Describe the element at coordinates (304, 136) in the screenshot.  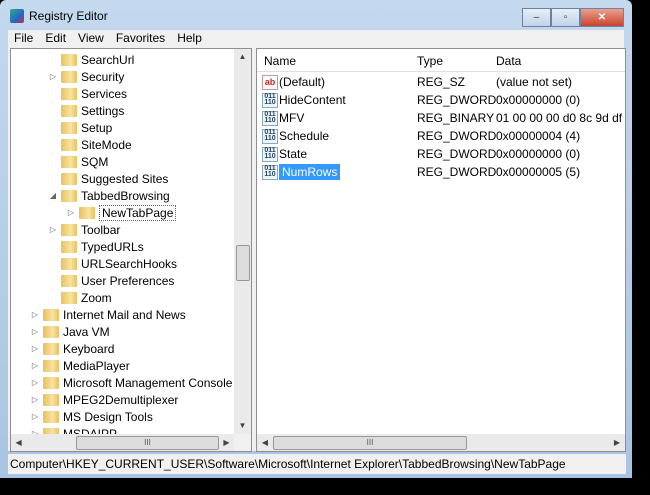
I see `value-name: Schedule` at that location.